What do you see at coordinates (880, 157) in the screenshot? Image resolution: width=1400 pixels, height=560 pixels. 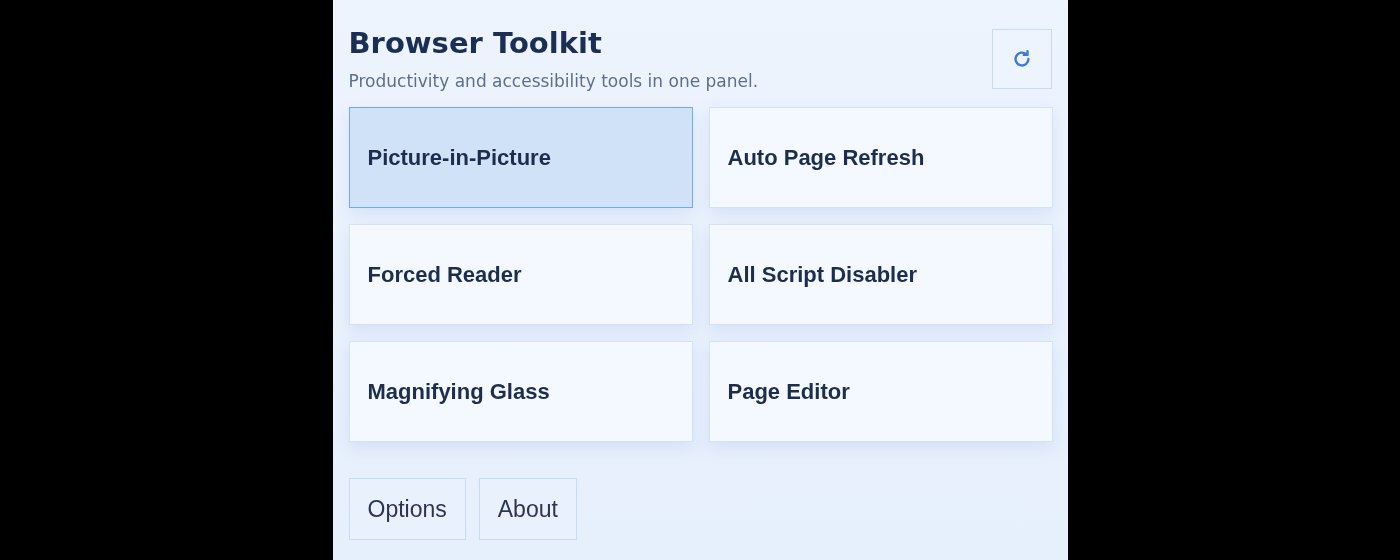 I see `tool-tile: Auto Page Refresh` at bounding box center [880, 157].